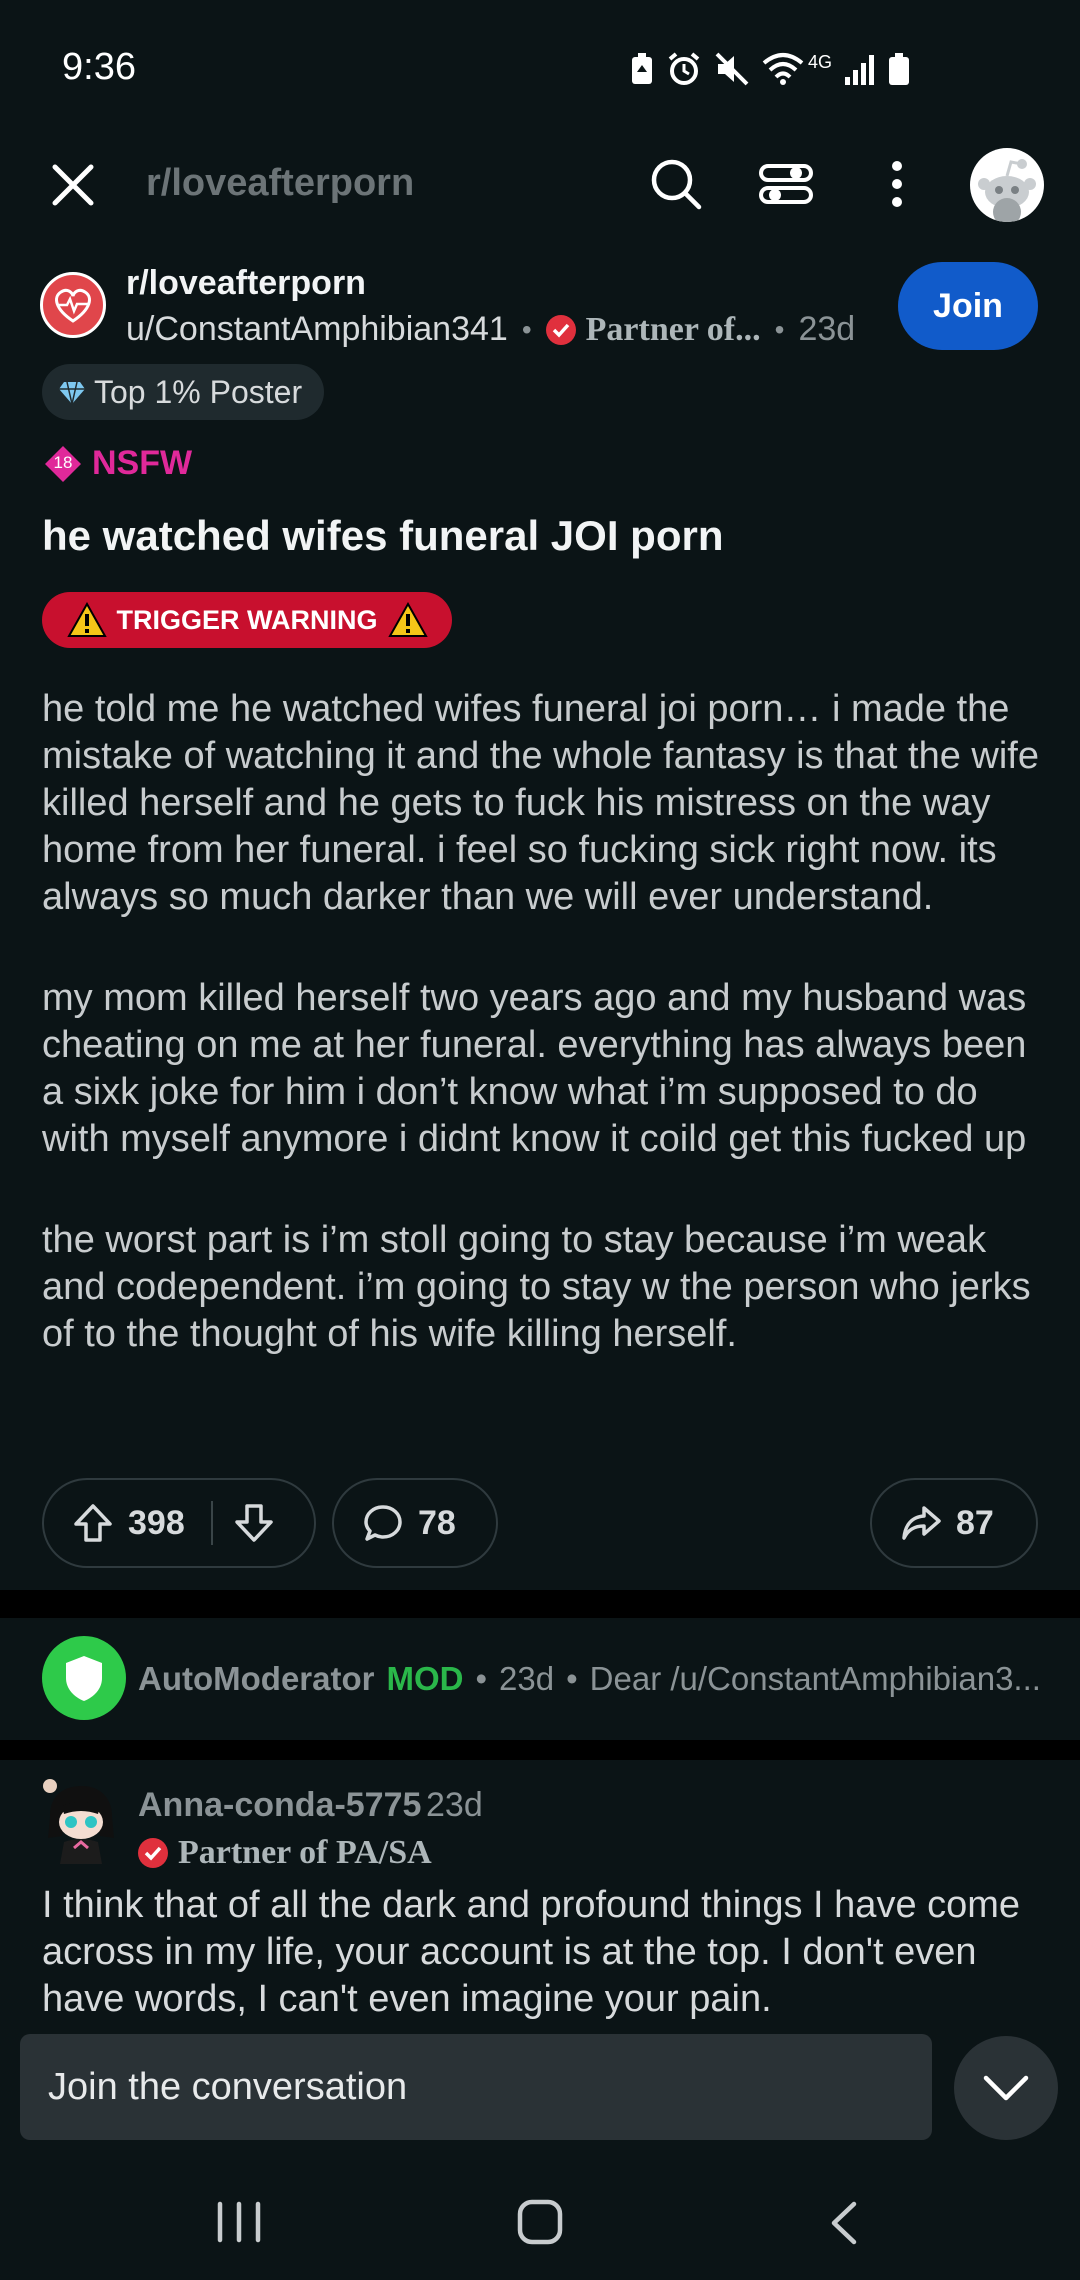 The image size is (1080, 2280). Describe the element at coordinates (899, 69) in the screenshot. I see `battery-icon` at that location.